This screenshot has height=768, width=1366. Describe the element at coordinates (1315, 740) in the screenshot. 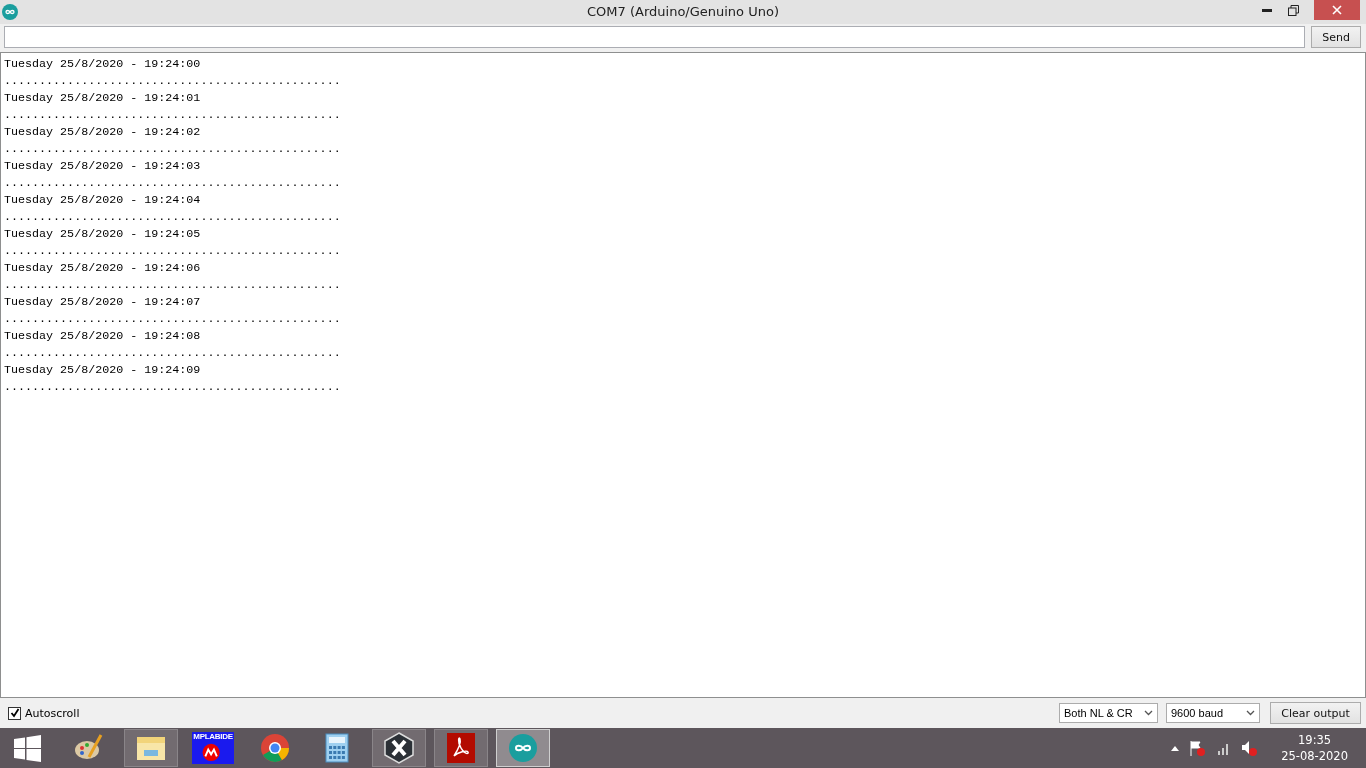

I see `clock-time: 19:35` at that location.